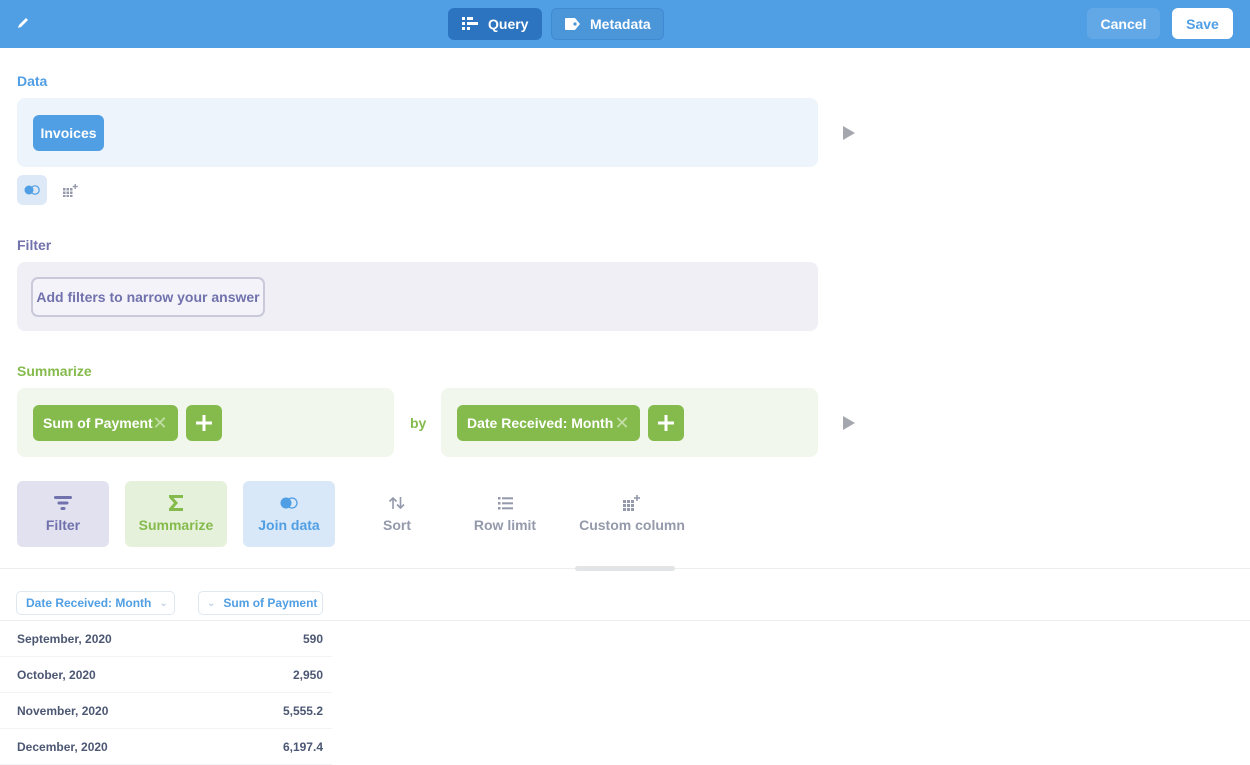  Describe the element at coordinates (397, 503) in the screenshot. I see `sort-icon` at that location.